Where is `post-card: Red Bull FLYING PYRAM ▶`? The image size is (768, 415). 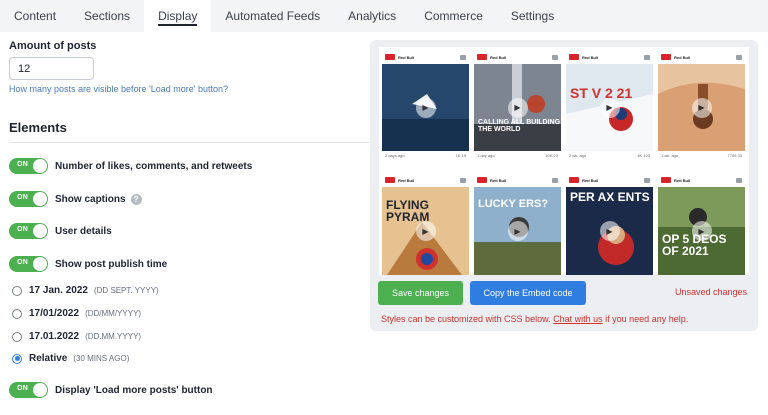
post-card: Red Bull FLYING PYRAM ▶ is located at coordinates (425, 224).